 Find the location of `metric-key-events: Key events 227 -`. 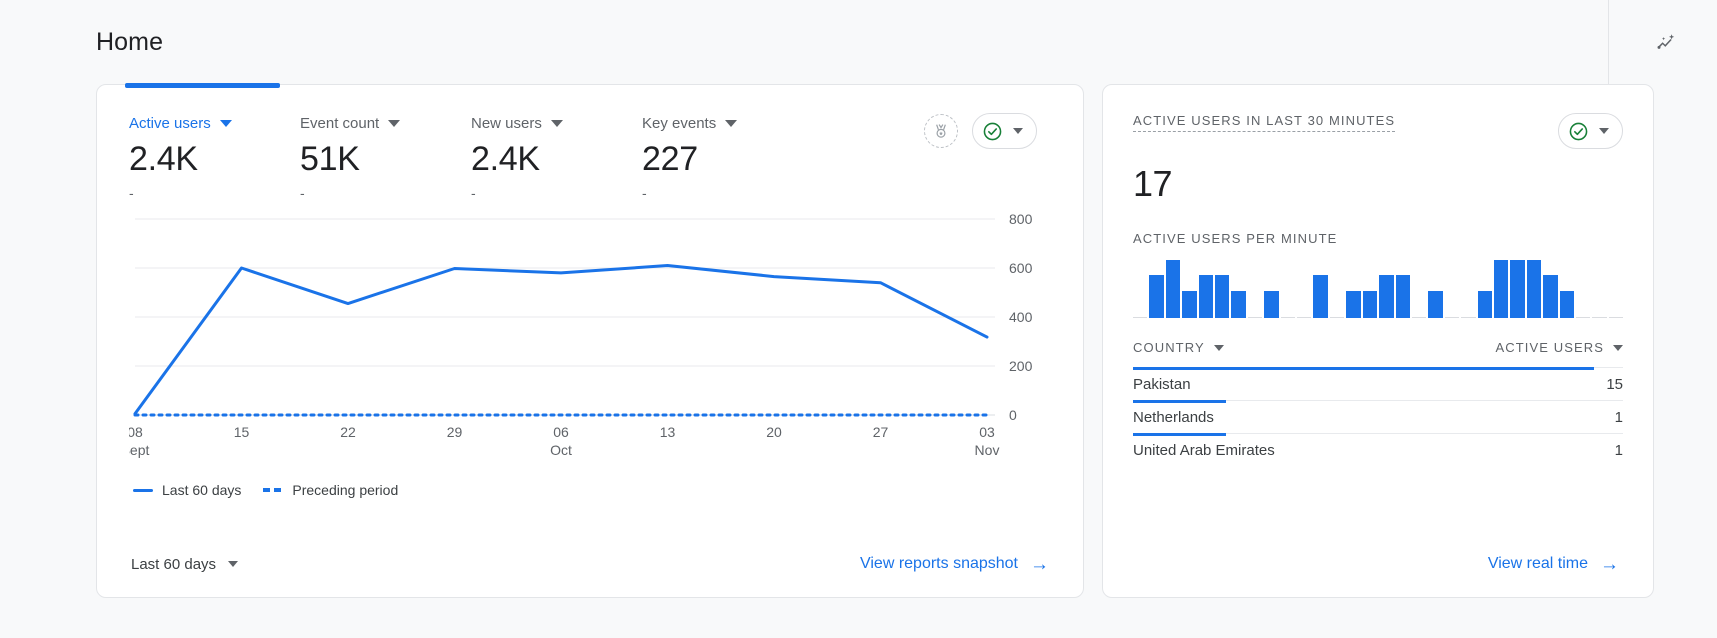

metric-key-events: Key events 227 - is located at coordinates (727, 158).